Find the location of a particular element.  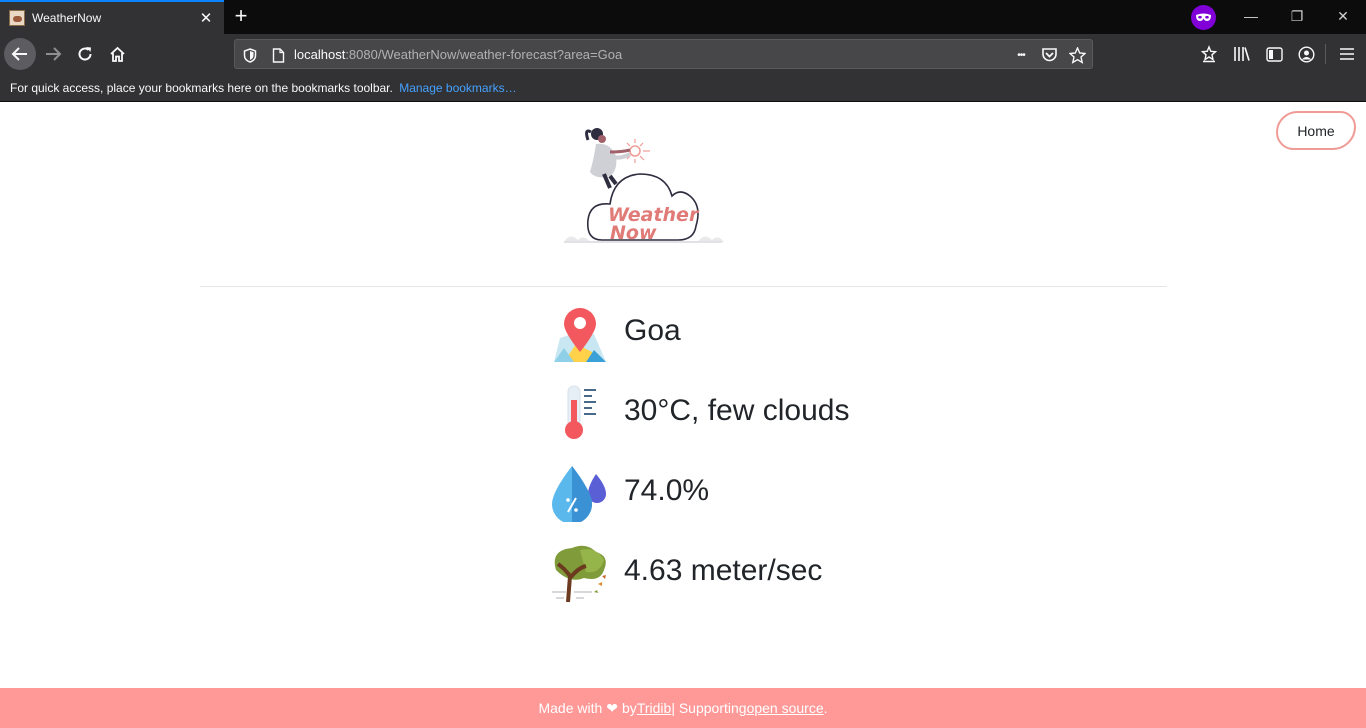

footer-supporting: | Supporting is located at coordinates (709, 708).